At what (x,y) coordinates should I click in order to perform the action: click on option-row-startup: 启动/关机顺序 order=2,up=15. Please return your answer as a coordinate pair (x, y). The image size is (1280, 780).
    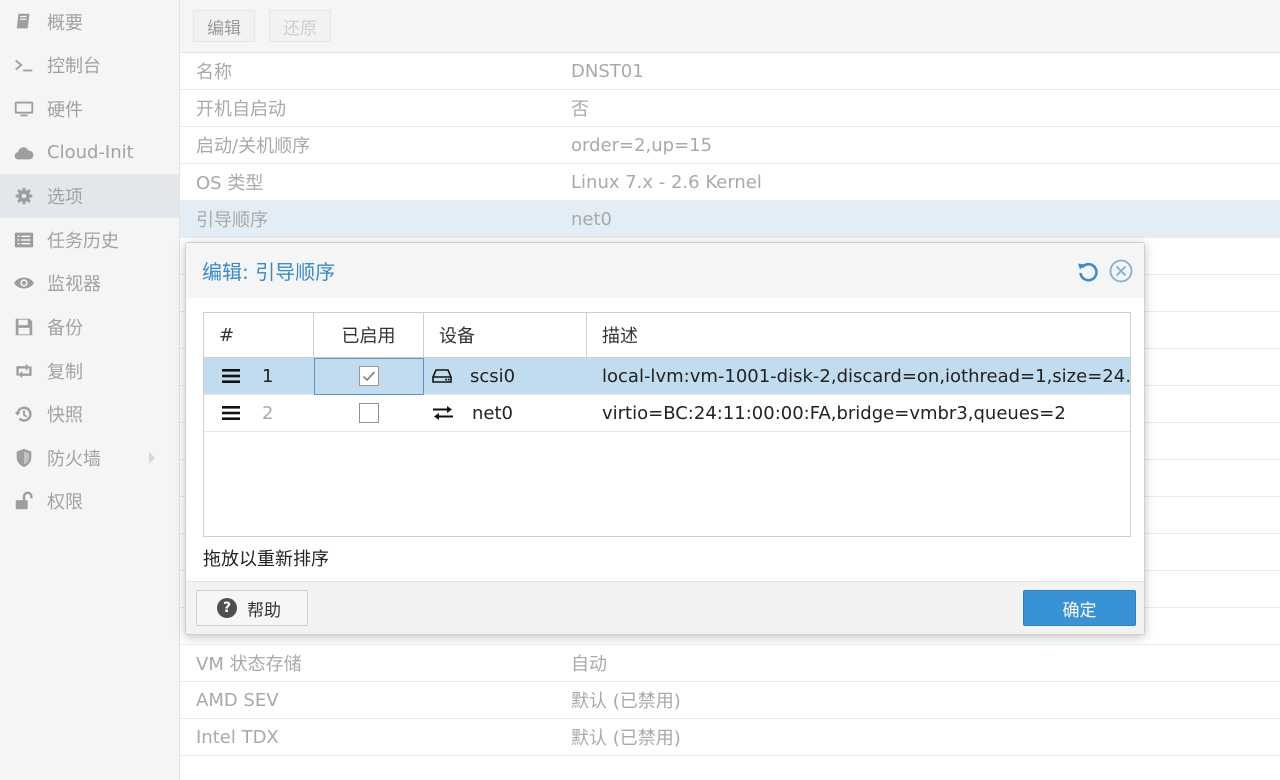
    Looking at the image, I should click on (730, 145).